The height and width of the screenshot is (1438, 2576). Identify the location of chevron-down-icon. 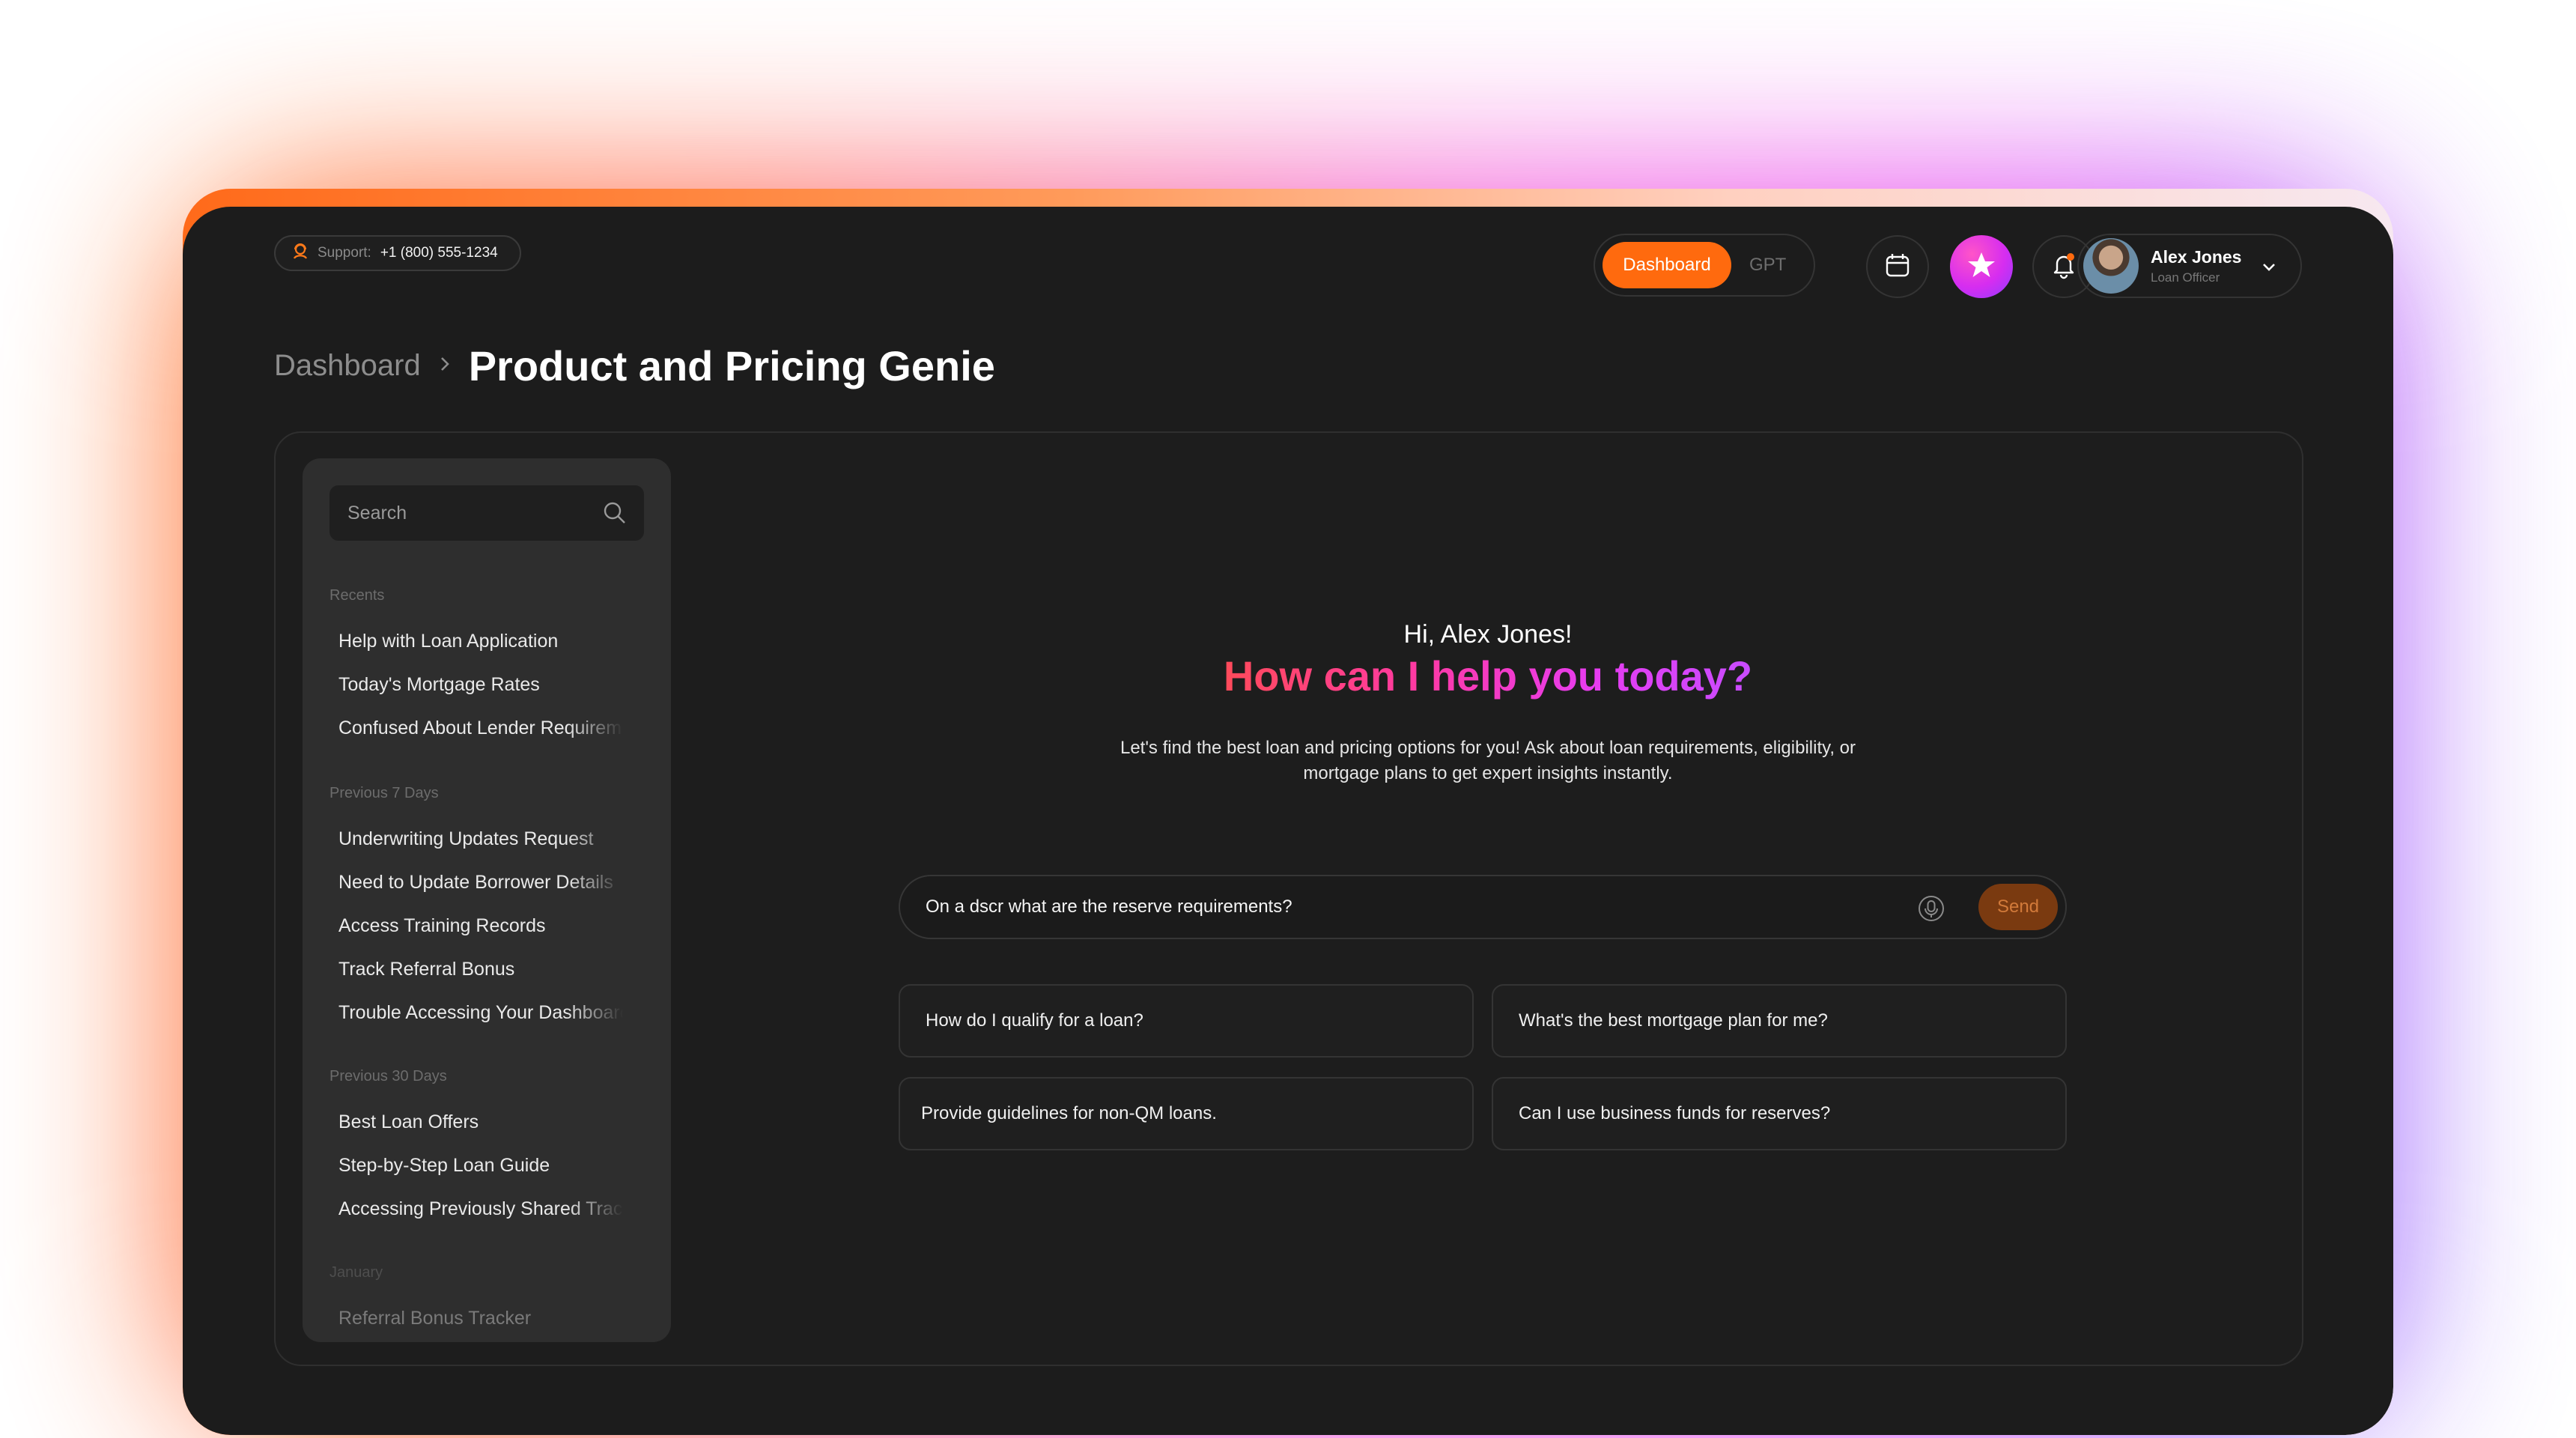
(2269, 268).